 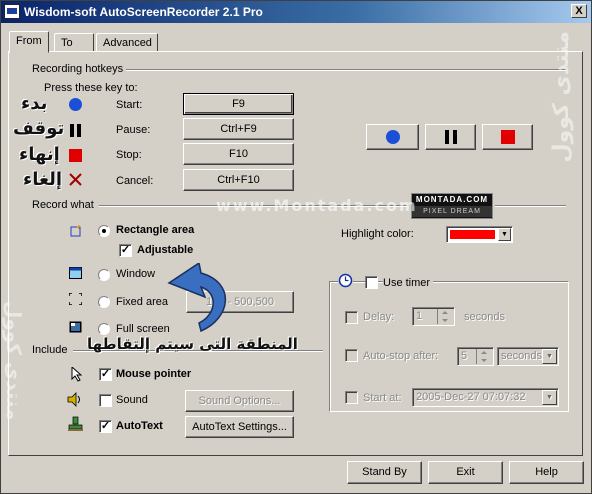 What do you see at coordinates (104, 231) in the screenshot?
I see `radio-rectangle-area` at bounding box center [104, 231].